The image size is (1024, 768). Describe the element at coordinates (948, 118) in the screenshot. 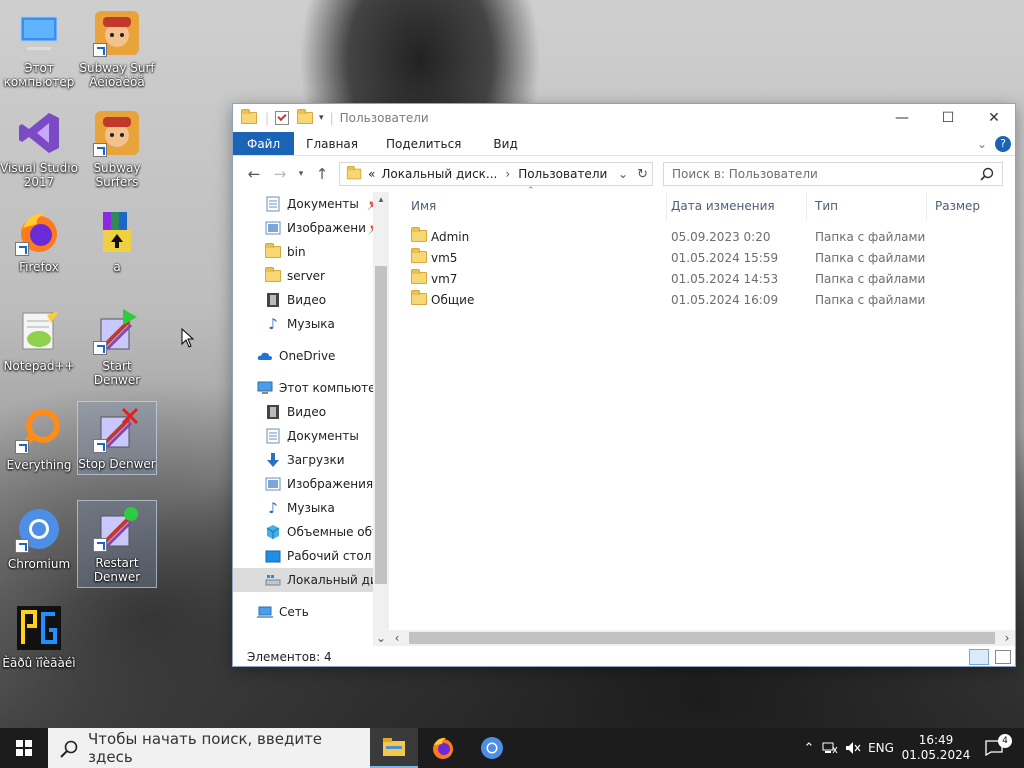

I see `maximize-button: ☐` at that location.